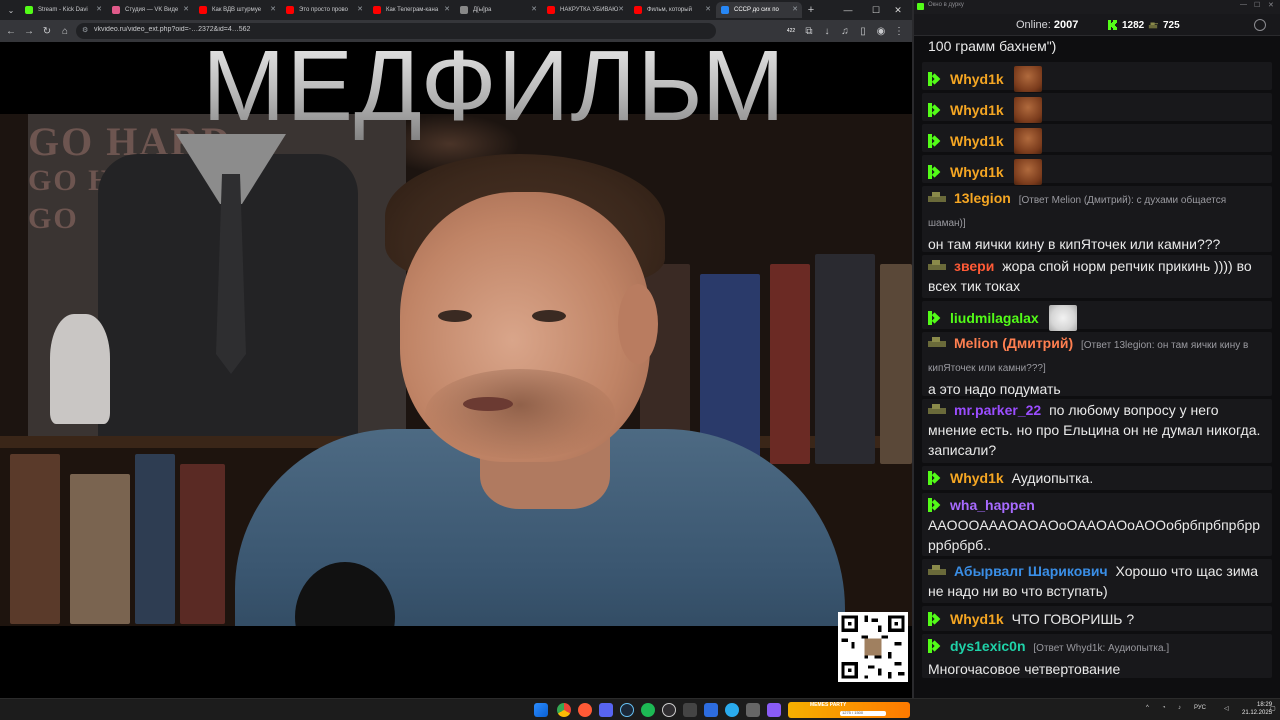  I want to click on telegram-icon, so click(732, 710).